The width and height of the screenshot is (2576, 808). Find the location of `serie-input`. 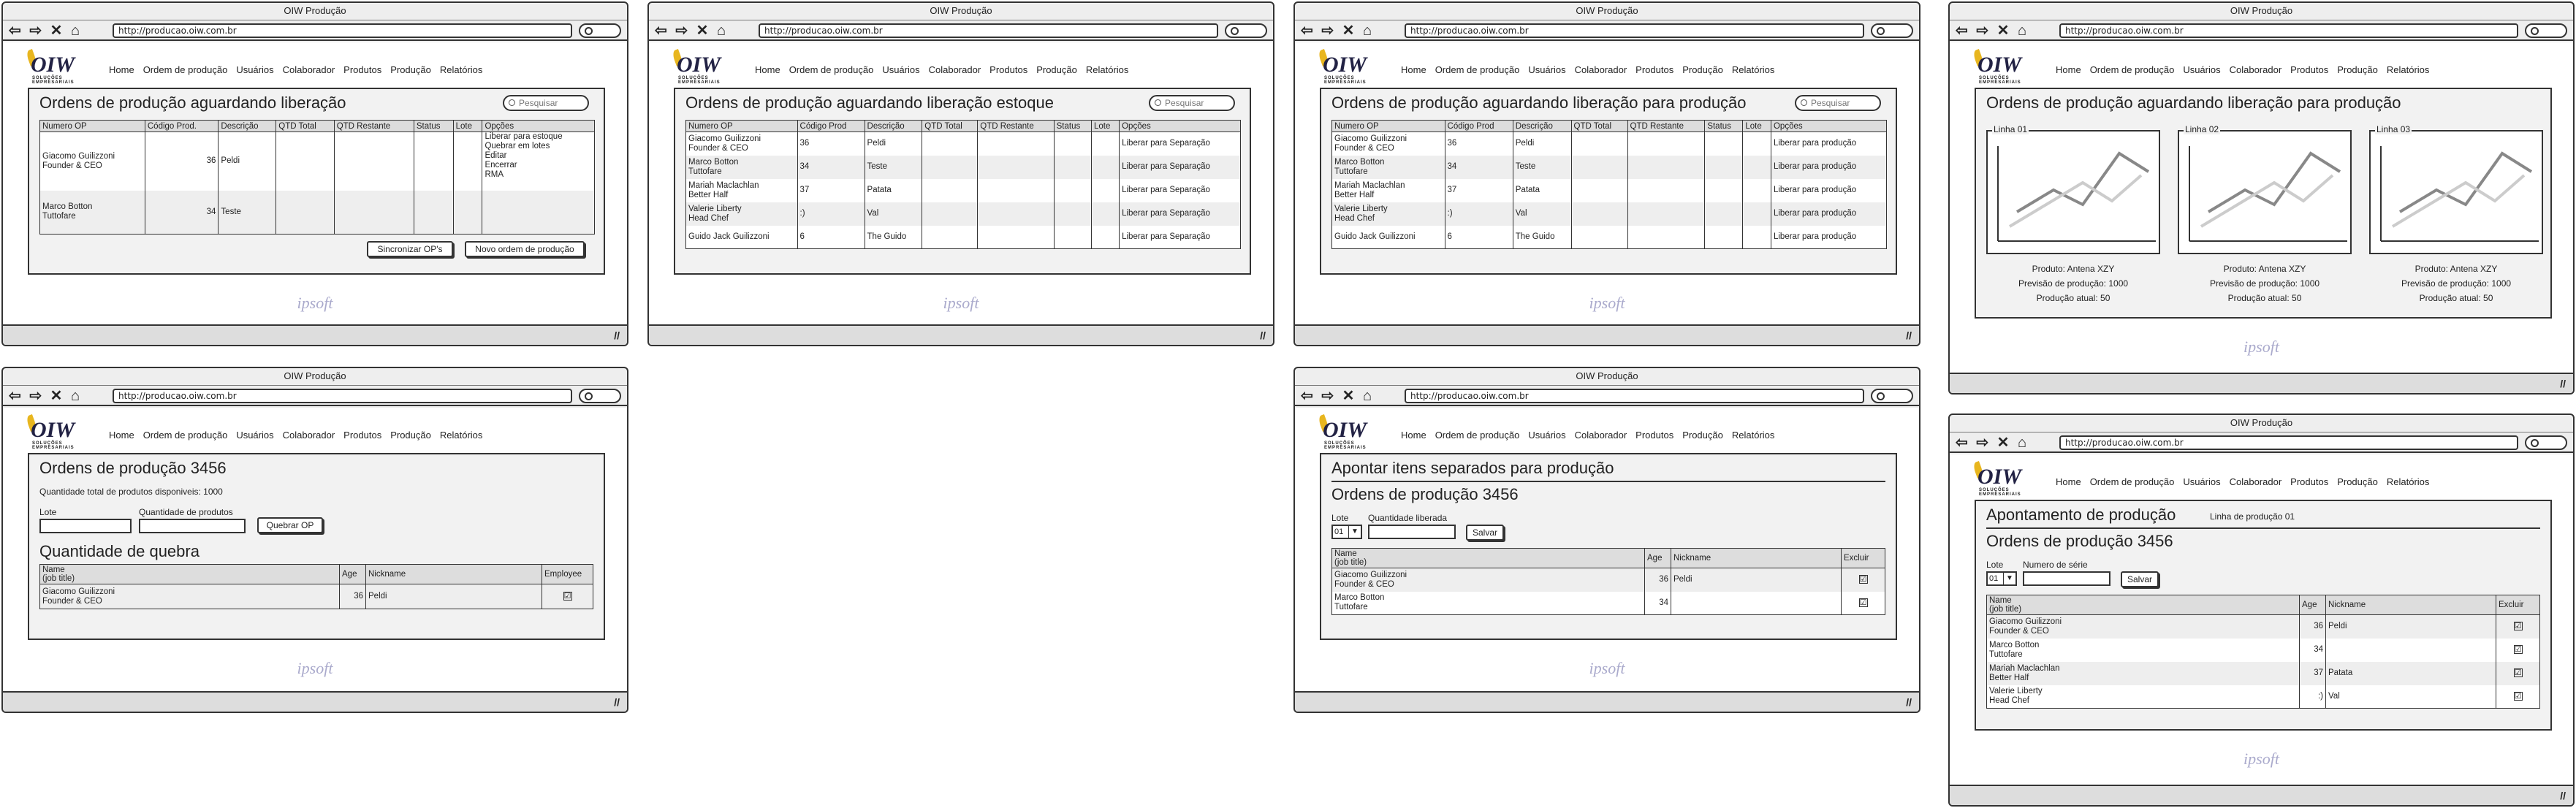

serie-input is located at coordinates (2066, 579).